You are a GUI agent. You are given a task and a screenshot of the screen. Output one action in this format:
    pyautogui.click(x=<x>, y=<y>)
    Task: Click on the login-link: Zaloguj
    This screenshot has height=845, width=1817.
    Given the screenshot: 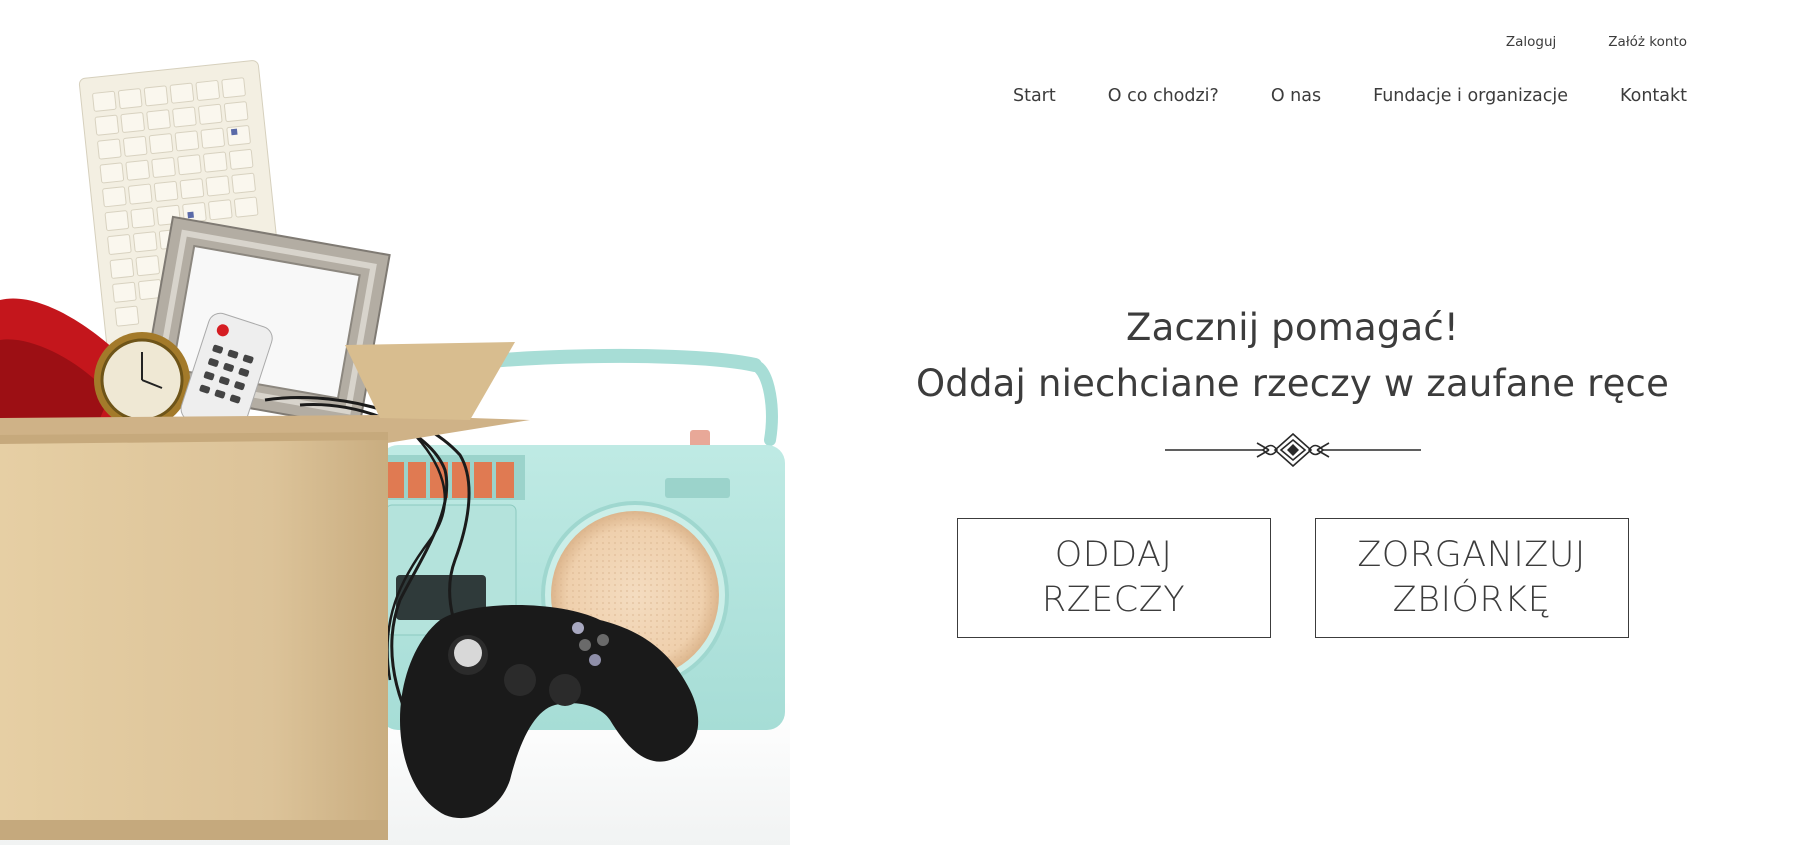 What is the action you would take?
    pyautogui.click(x=1531, y=42)
    